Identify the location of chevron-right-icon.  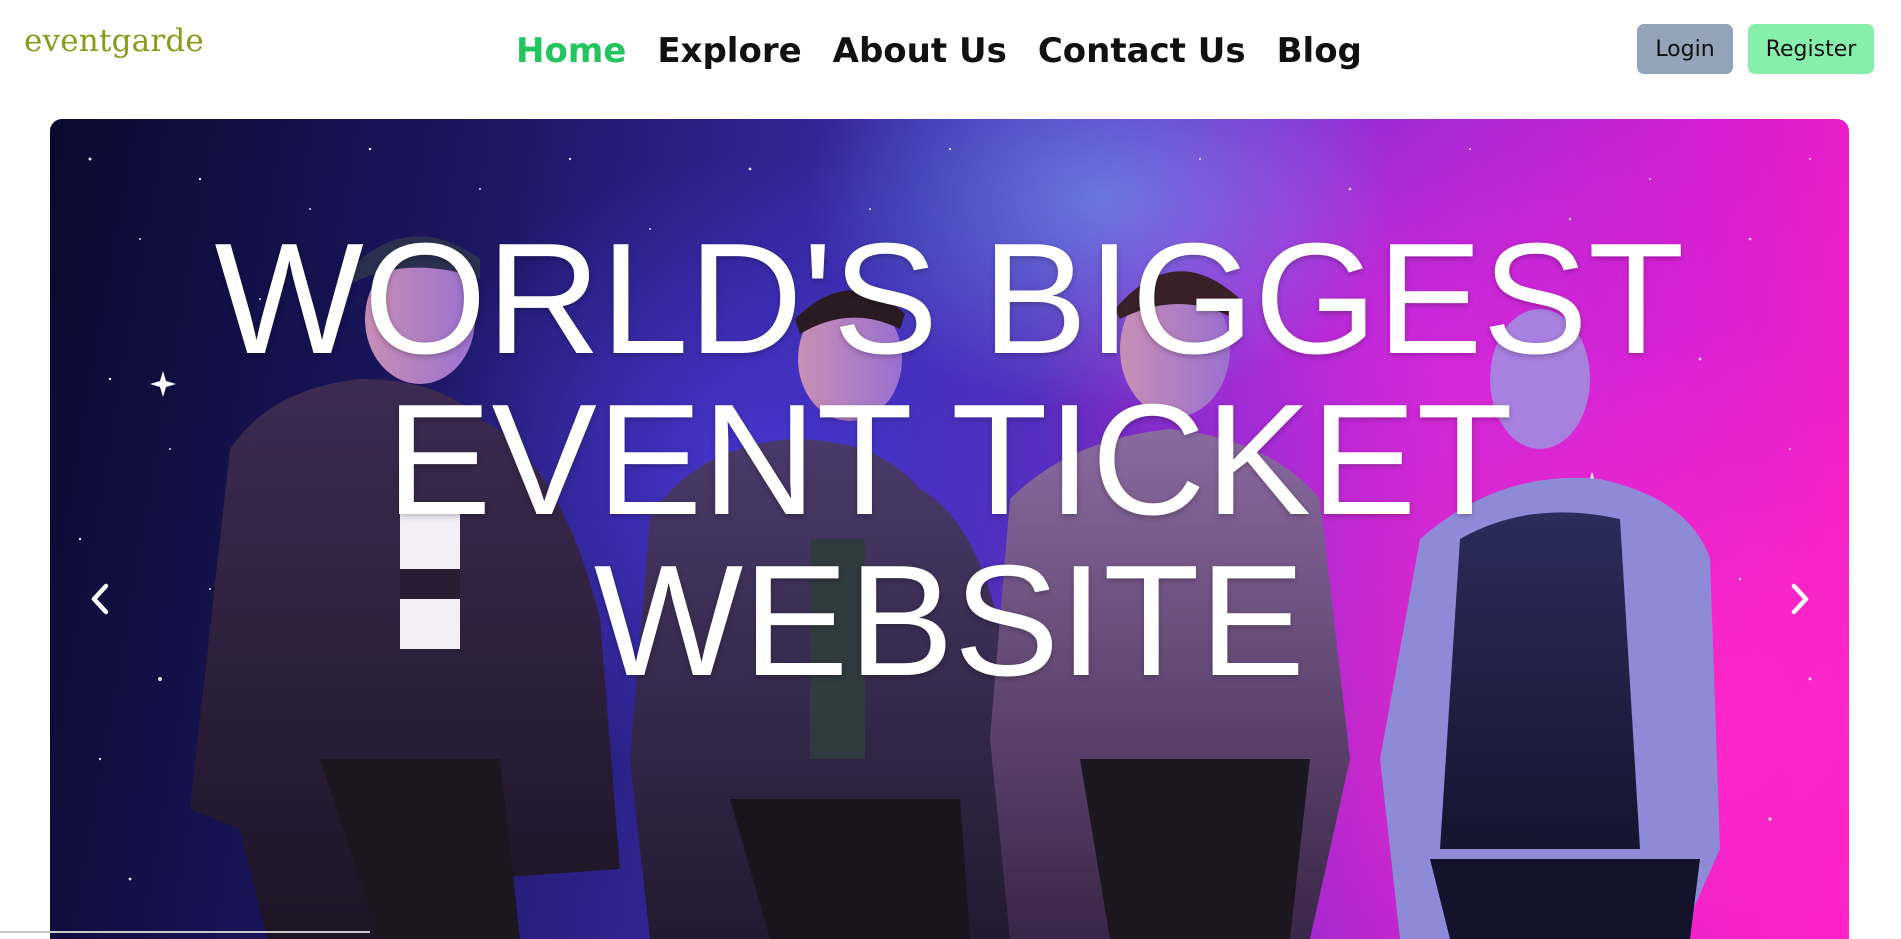
(1800, 599).